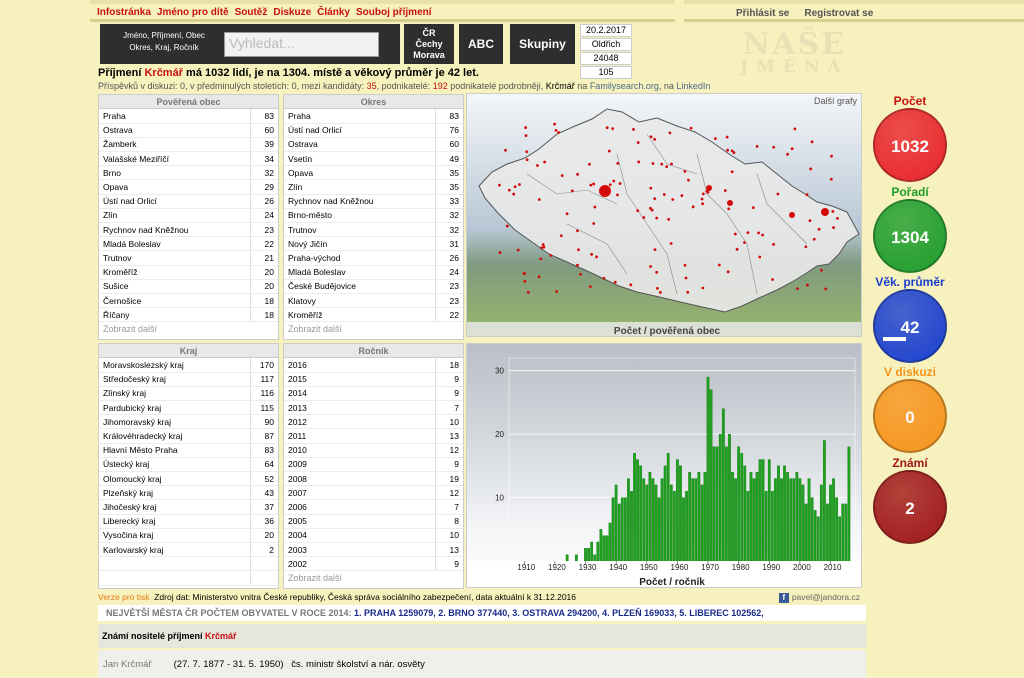  I want to click on kraj-name: Ústecký kraj, so click(174, 465).